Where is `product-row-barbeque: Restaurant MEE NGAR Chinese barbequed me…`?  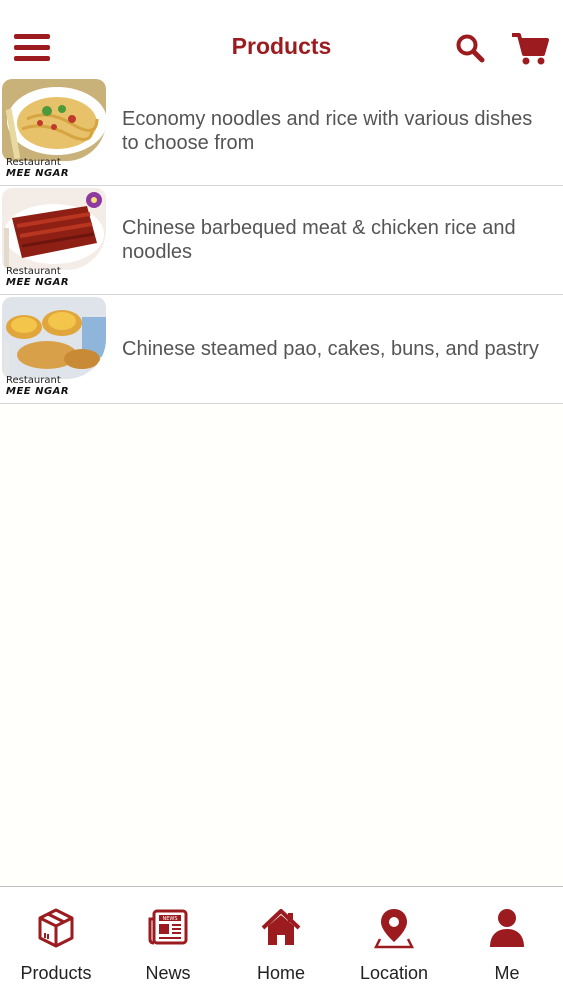
product-row-barbeque: Restaurant MEE NGAR Chinese barbequed me… is located at coordinates (281, 240).